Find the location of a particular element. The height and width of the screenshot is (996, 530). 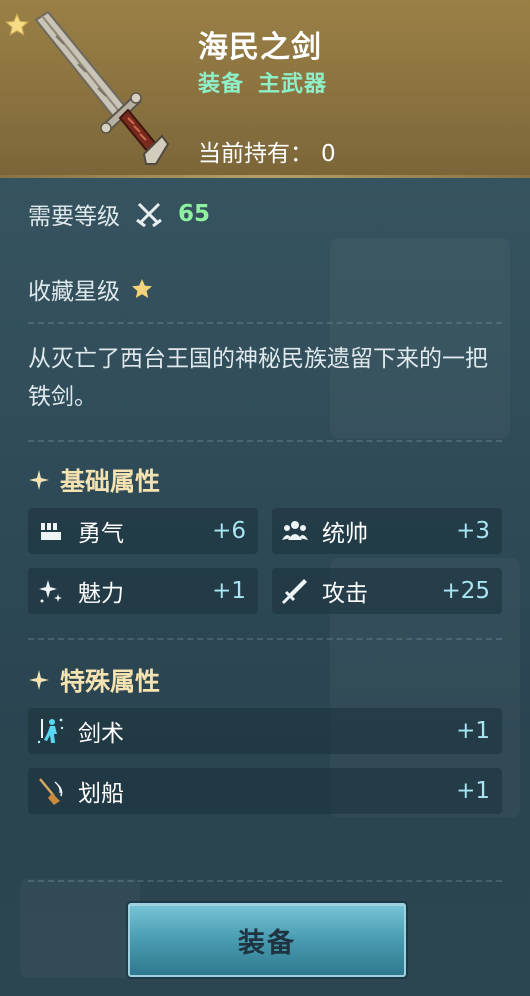

skill-name: 划船 is located at coordinates (101, 794).